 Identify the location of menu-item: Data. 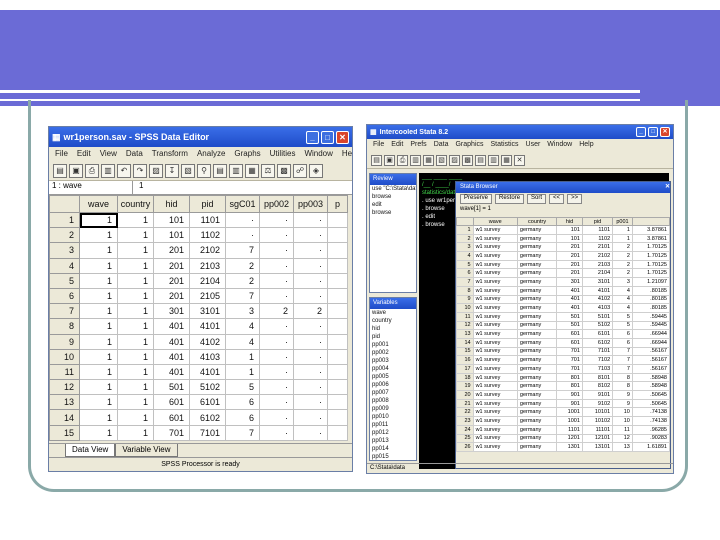
(134, 154).